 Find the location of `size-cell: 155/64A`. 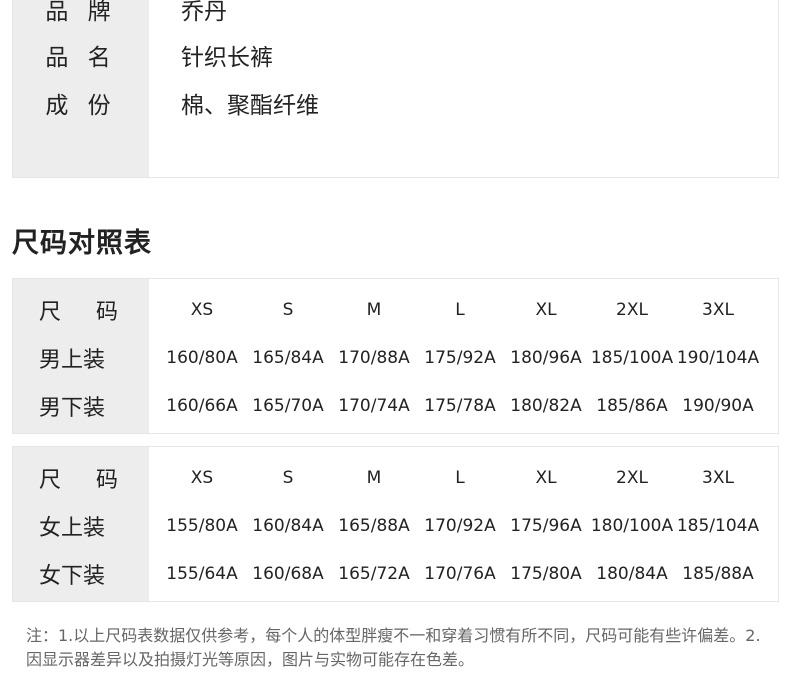

size-cell: 155/64A is located at coordinates (202, 574).